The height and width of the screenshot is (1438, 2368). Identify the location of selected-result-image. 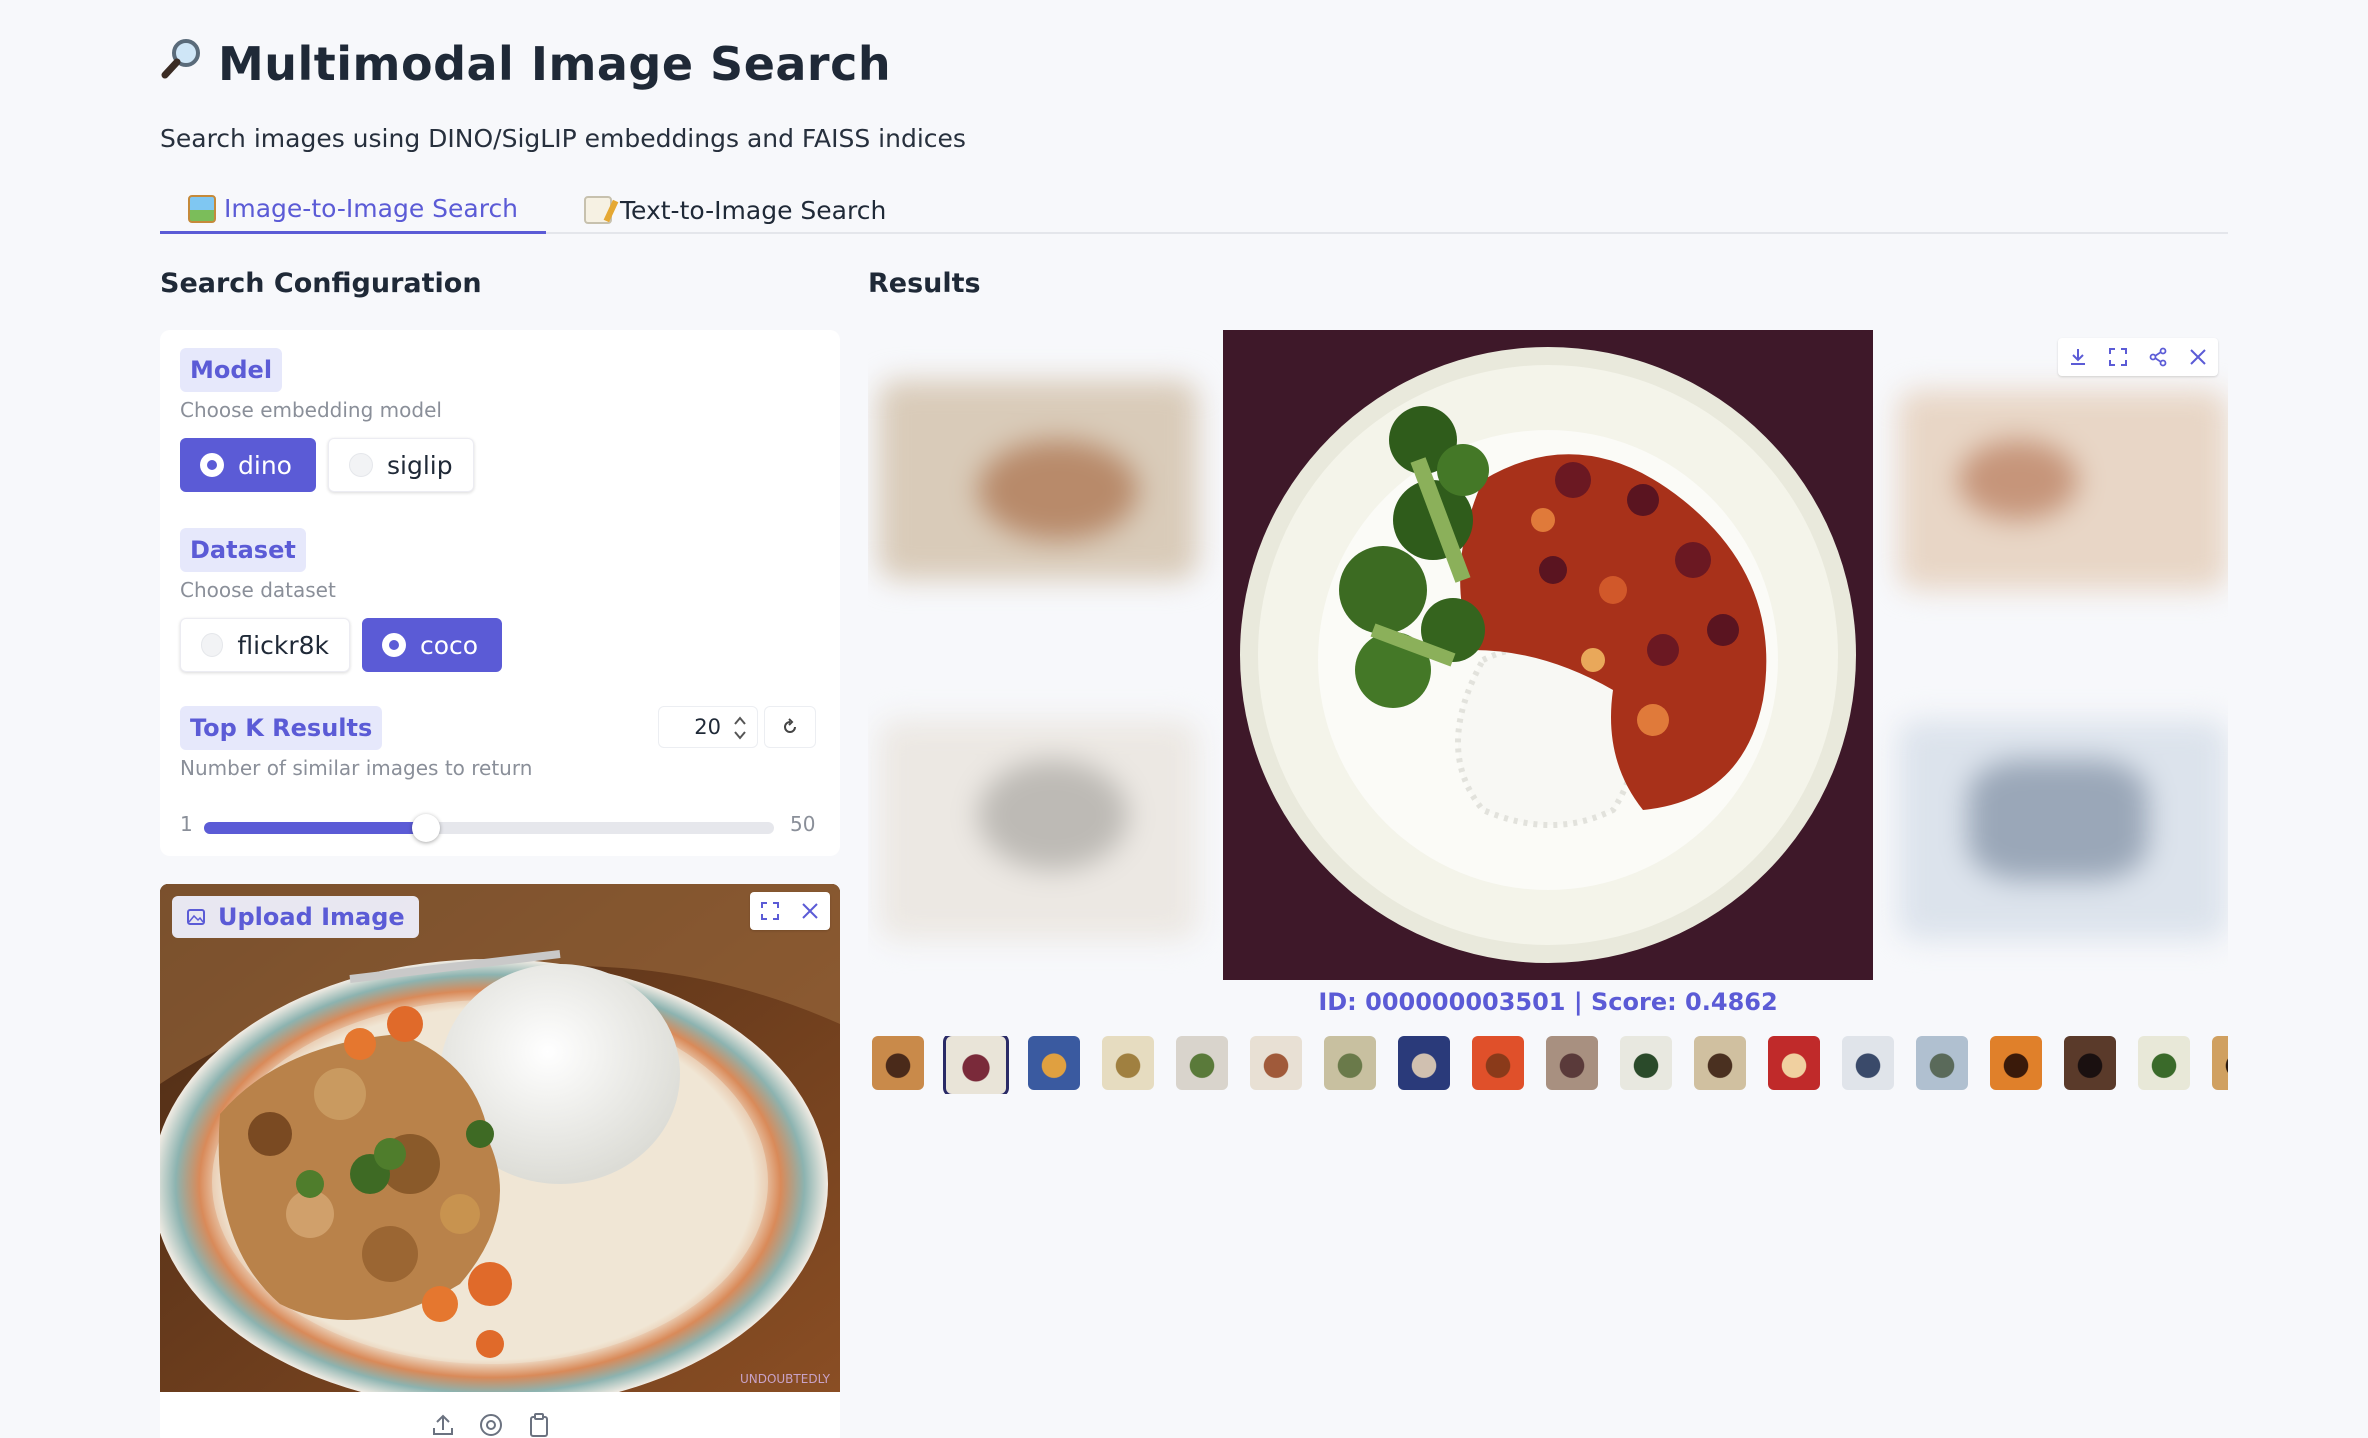
(1548, 655).